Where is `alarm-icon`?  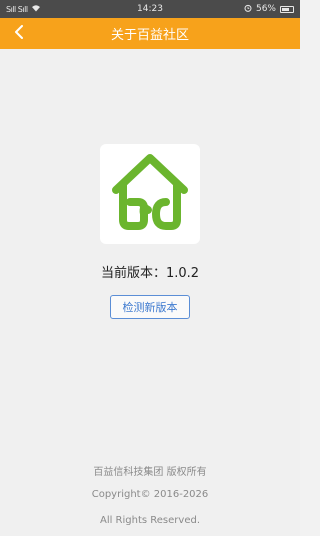
alarm-icon is located at coordinates (248, 9).